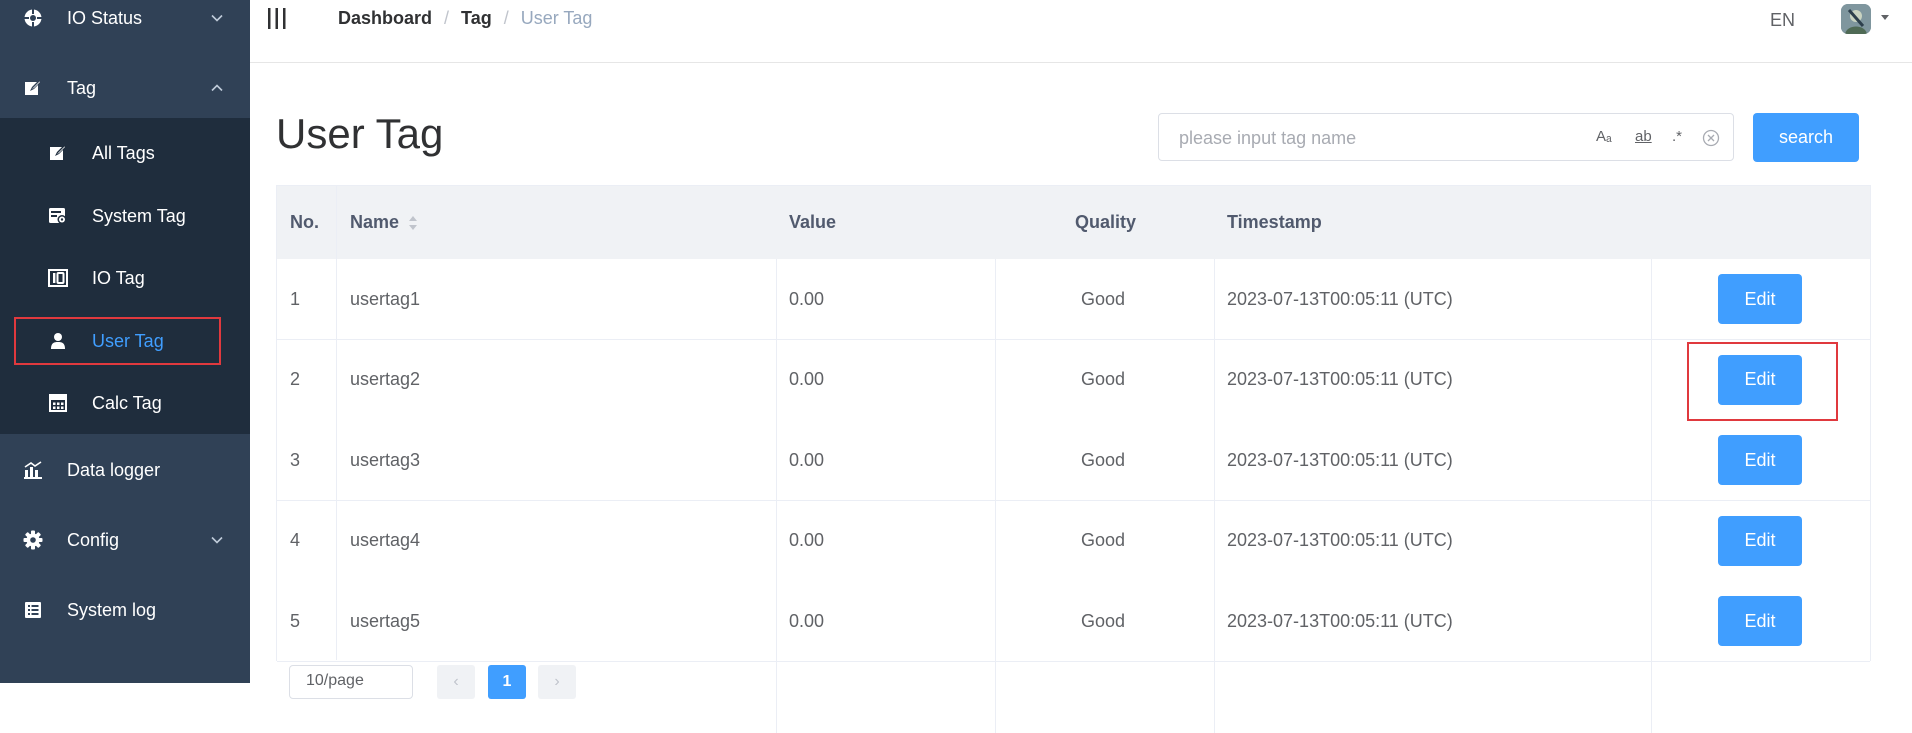 This screenshot has height=733, width=1912. Describe the element at coordinates (557, 682) in the screenshot. I see `next-page-button: ›` at that location.